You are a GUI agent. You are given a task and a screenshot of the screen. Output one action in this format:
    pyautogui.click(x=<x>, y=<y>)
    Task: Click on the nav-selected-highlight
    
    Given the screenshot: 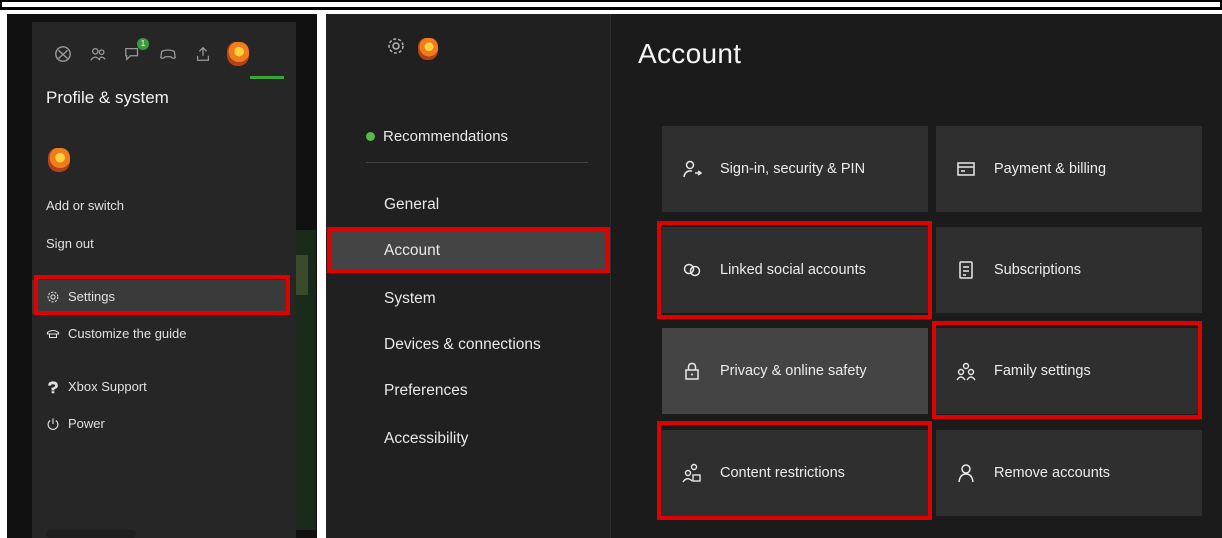 What is the action you would take?
    pyautogui.click(x=470, y=251)
    